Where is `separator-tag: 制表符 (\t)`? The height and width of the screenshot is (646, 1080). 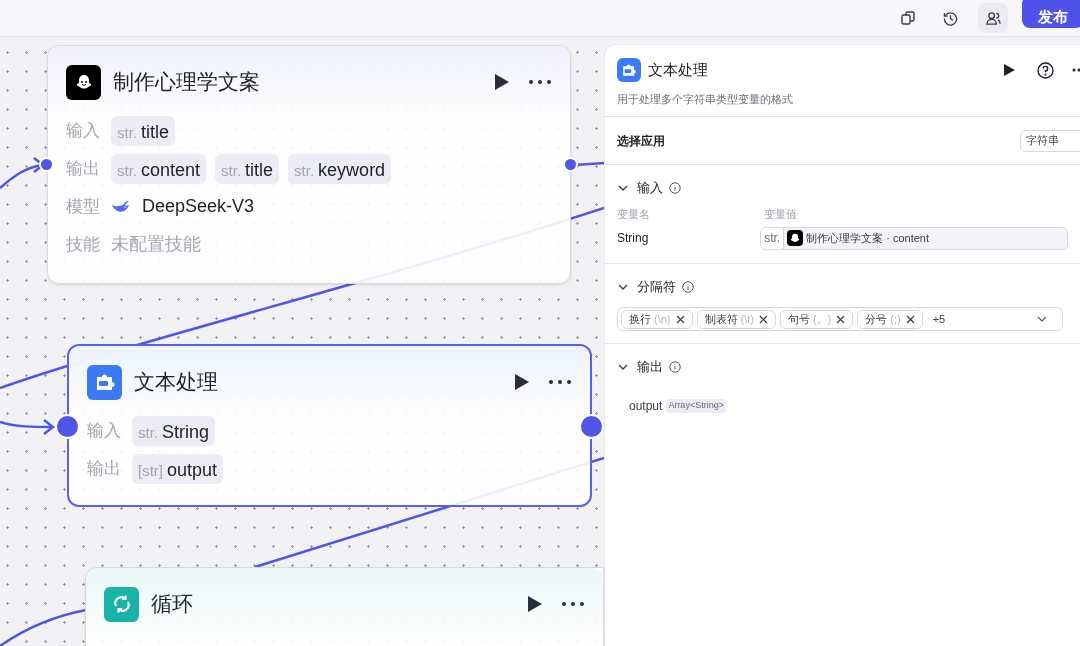
separator-tag: 制表符 (\t) is located at coordinates (736, 319).